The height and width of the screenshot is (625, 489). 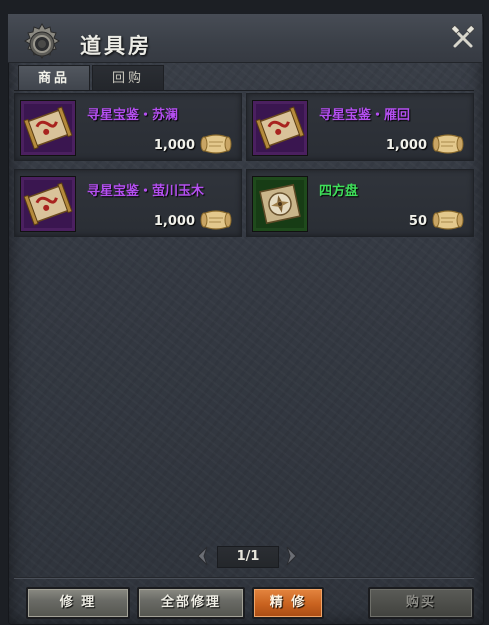 I want to click on buy-button: 购买, so click(x=421, y=603).